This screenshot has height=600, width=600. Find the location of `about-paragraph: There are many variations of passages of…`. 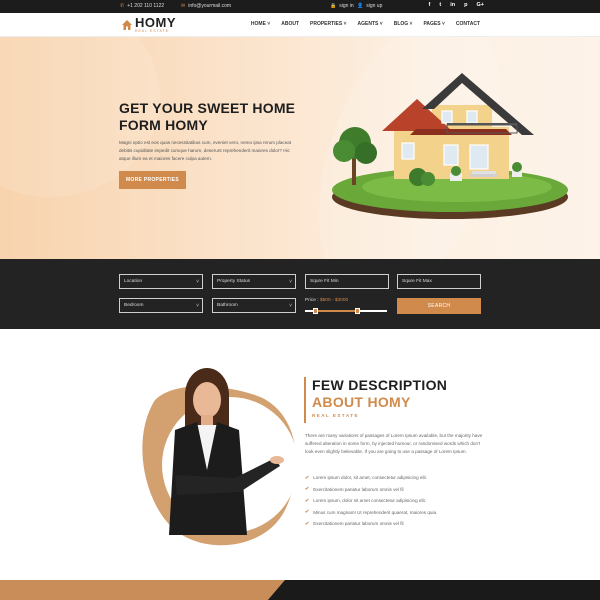

about-paragraph: There are many variations of passages of… is located at coordinates (394, 443).